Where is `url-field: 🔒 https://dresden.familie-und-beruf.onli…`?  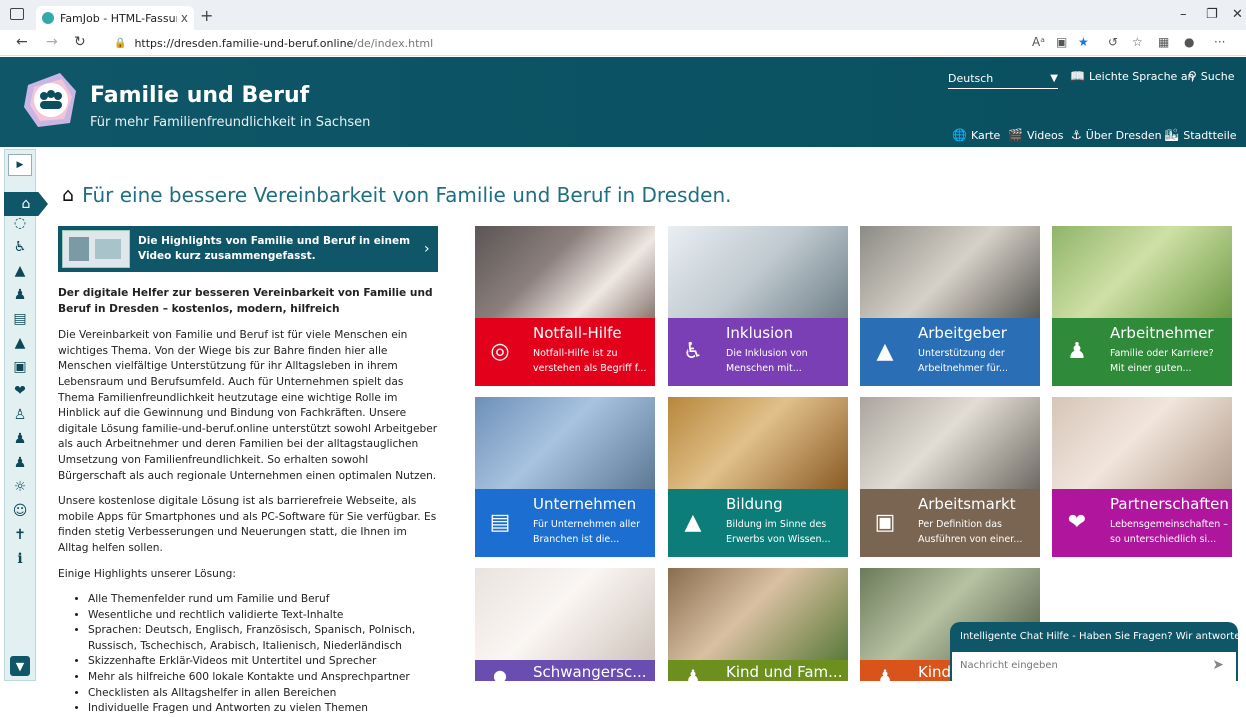
url-field: 🔒 https://dresden.familie-und-beruf.onli… is located at coordinates (564, 43).